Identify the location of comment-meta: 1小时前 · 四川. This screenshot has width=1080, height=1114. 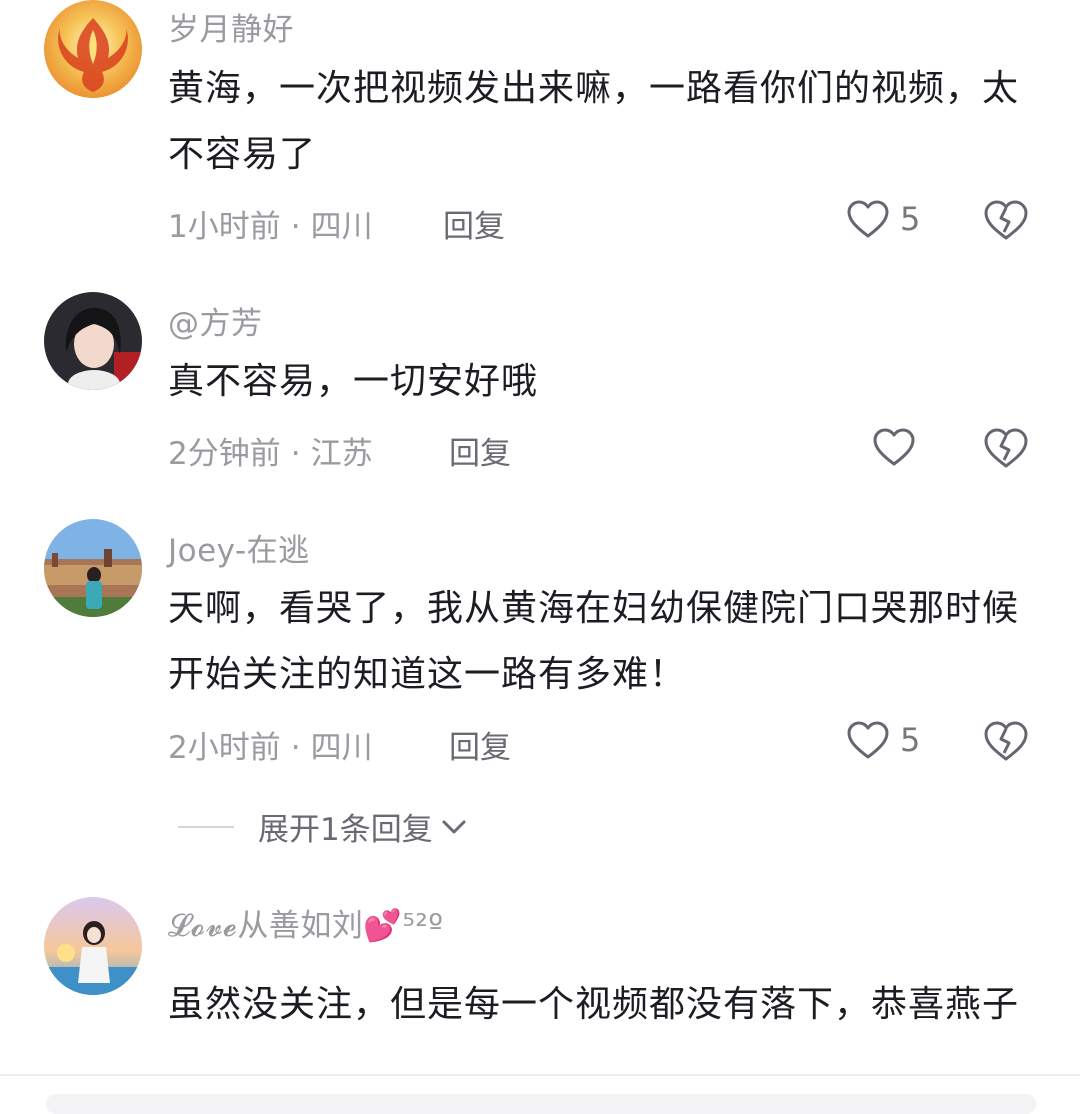
(270, 223).